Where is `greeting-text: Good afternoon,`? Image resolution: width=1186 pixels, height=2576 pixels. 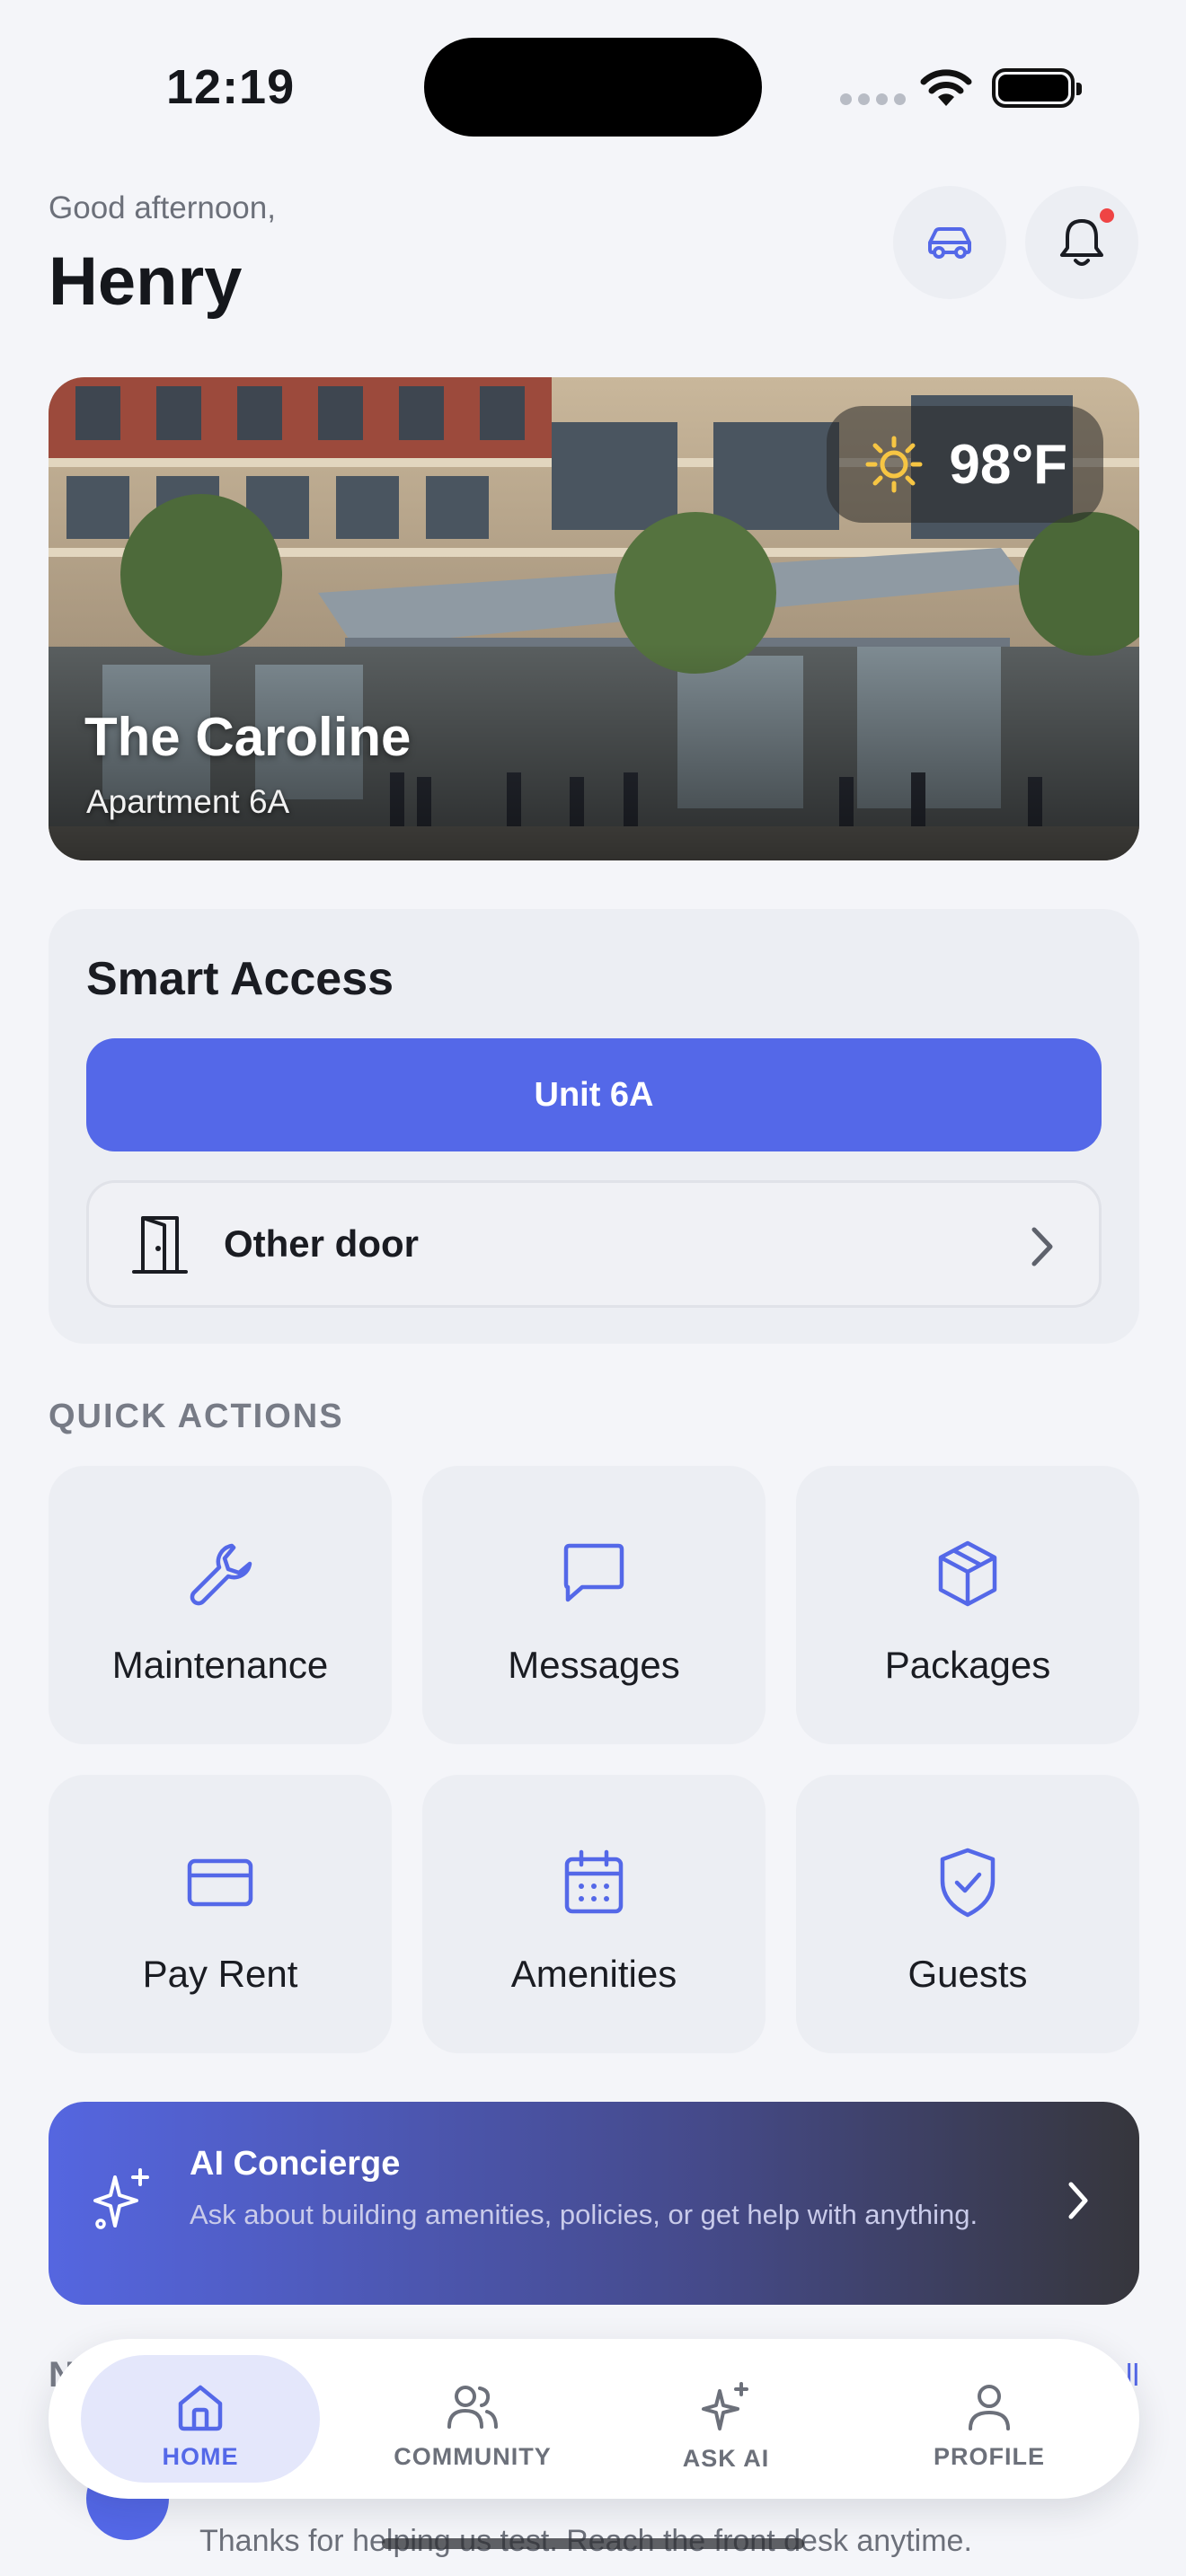 greeting-text: Good afternoon, is located at coordinates (162, 207).